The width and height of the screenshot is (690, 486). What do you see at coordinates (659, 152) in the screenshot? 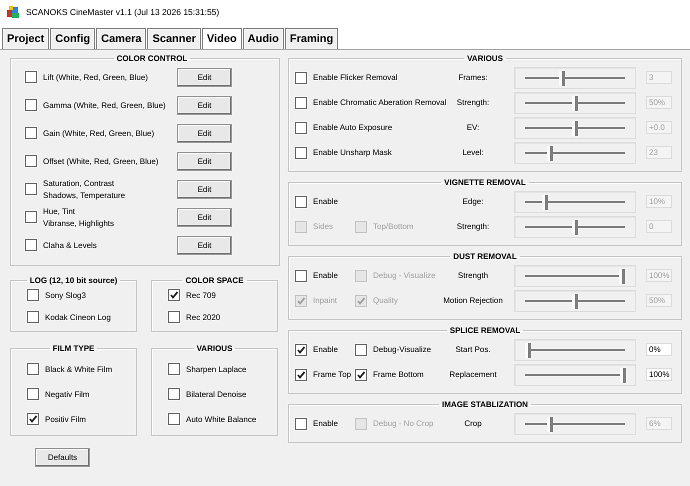
I see `value-field: 23` at bounding box center [659, 152].